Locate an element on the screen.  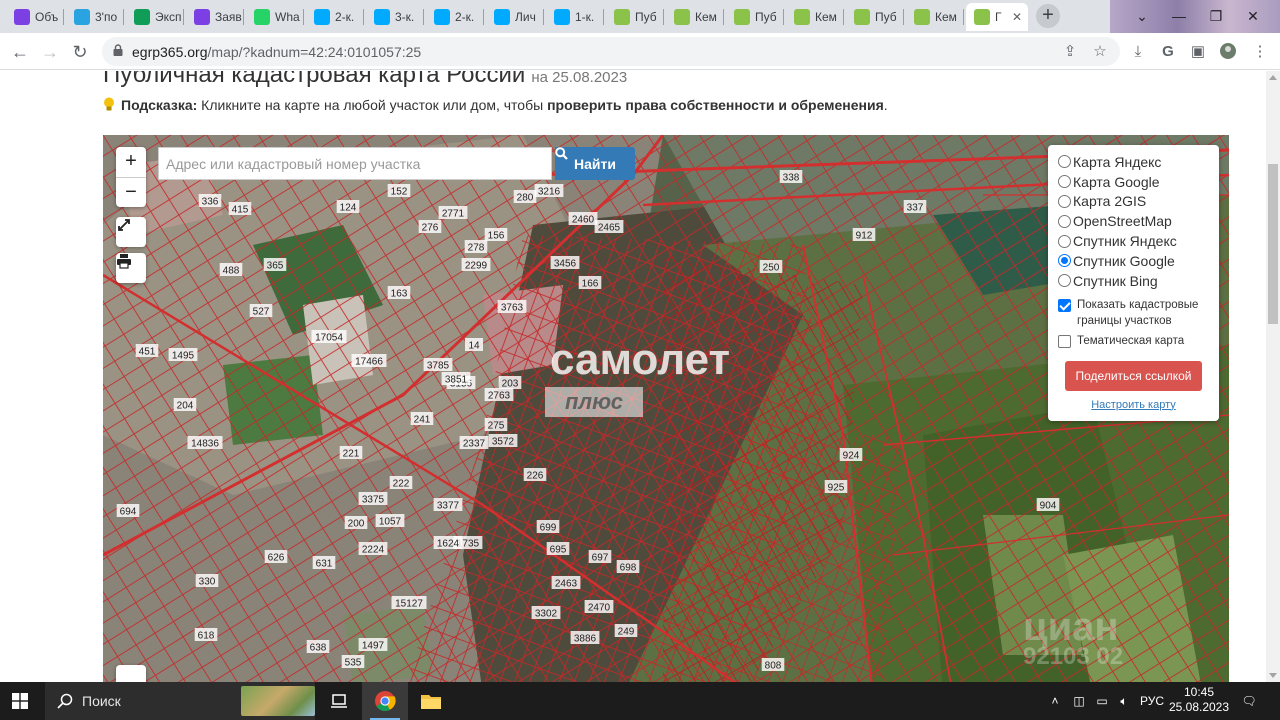
parcel-label: 14 is located at coordinates (474, 345).